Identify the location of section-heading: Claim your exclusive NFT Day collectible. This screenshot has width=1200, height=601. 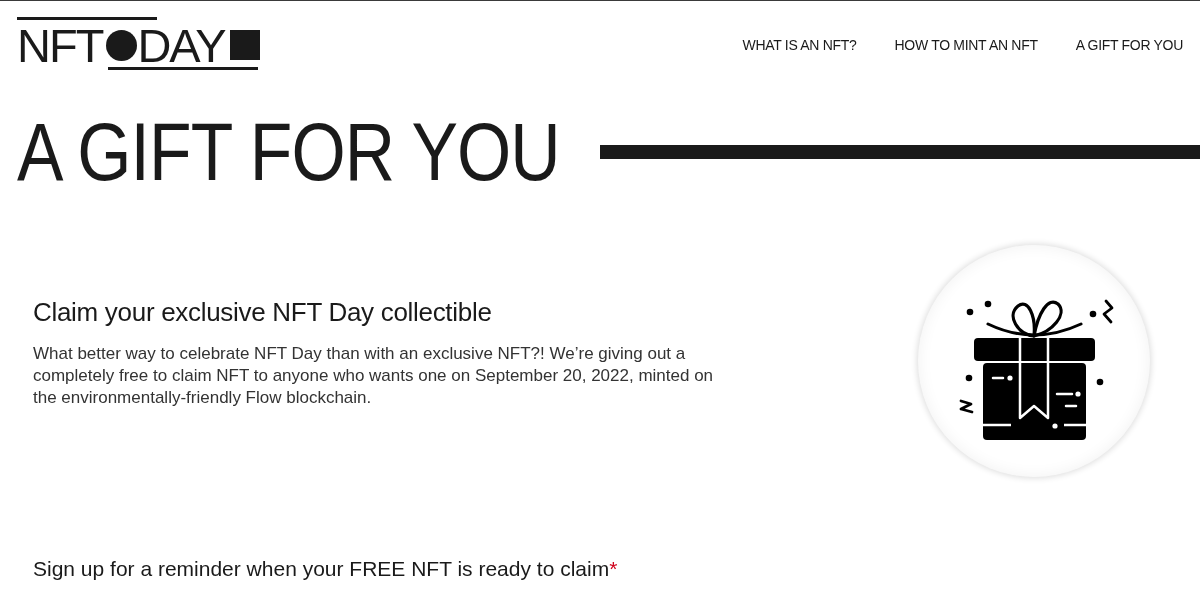
(263, 312).